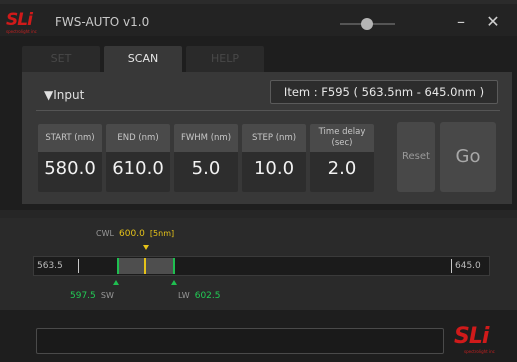  Describe the element at coordinates (268, 110) in the screenshot. I see `divider` at that location.